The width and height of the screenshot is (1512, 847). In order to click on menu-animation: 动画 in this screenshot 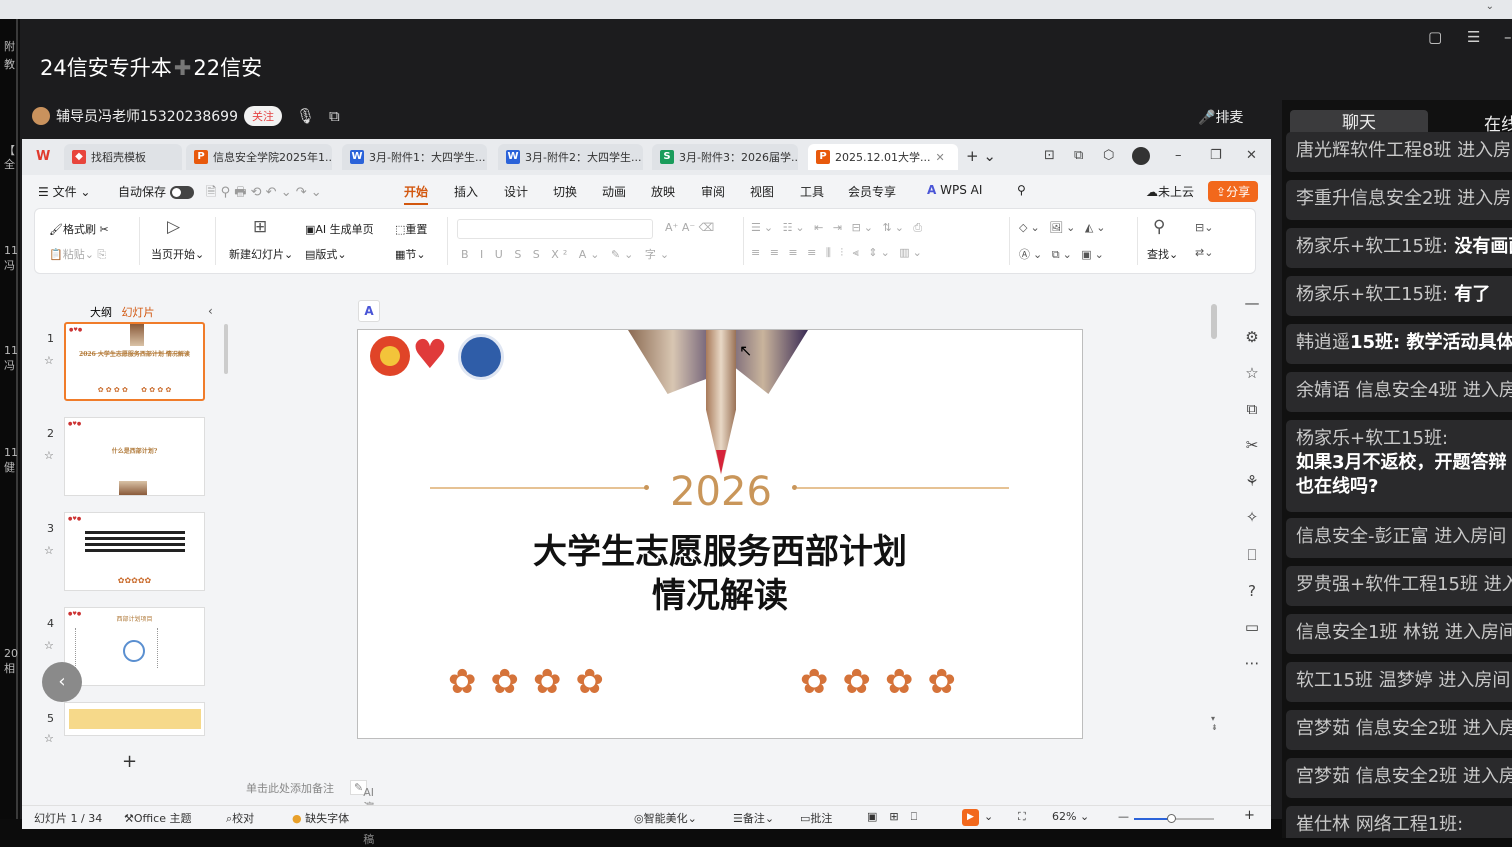, I will do `click(614, 191)`.